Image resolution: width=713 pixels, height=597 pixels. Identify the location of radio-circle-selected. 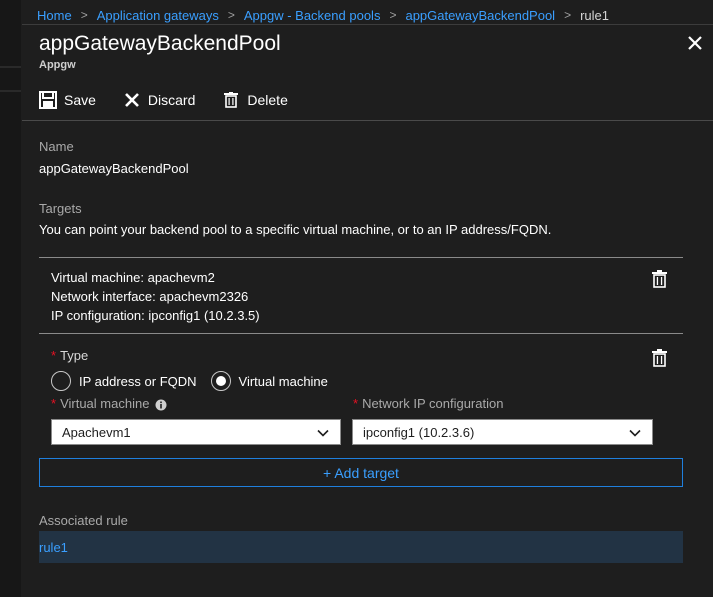
(220, 381).